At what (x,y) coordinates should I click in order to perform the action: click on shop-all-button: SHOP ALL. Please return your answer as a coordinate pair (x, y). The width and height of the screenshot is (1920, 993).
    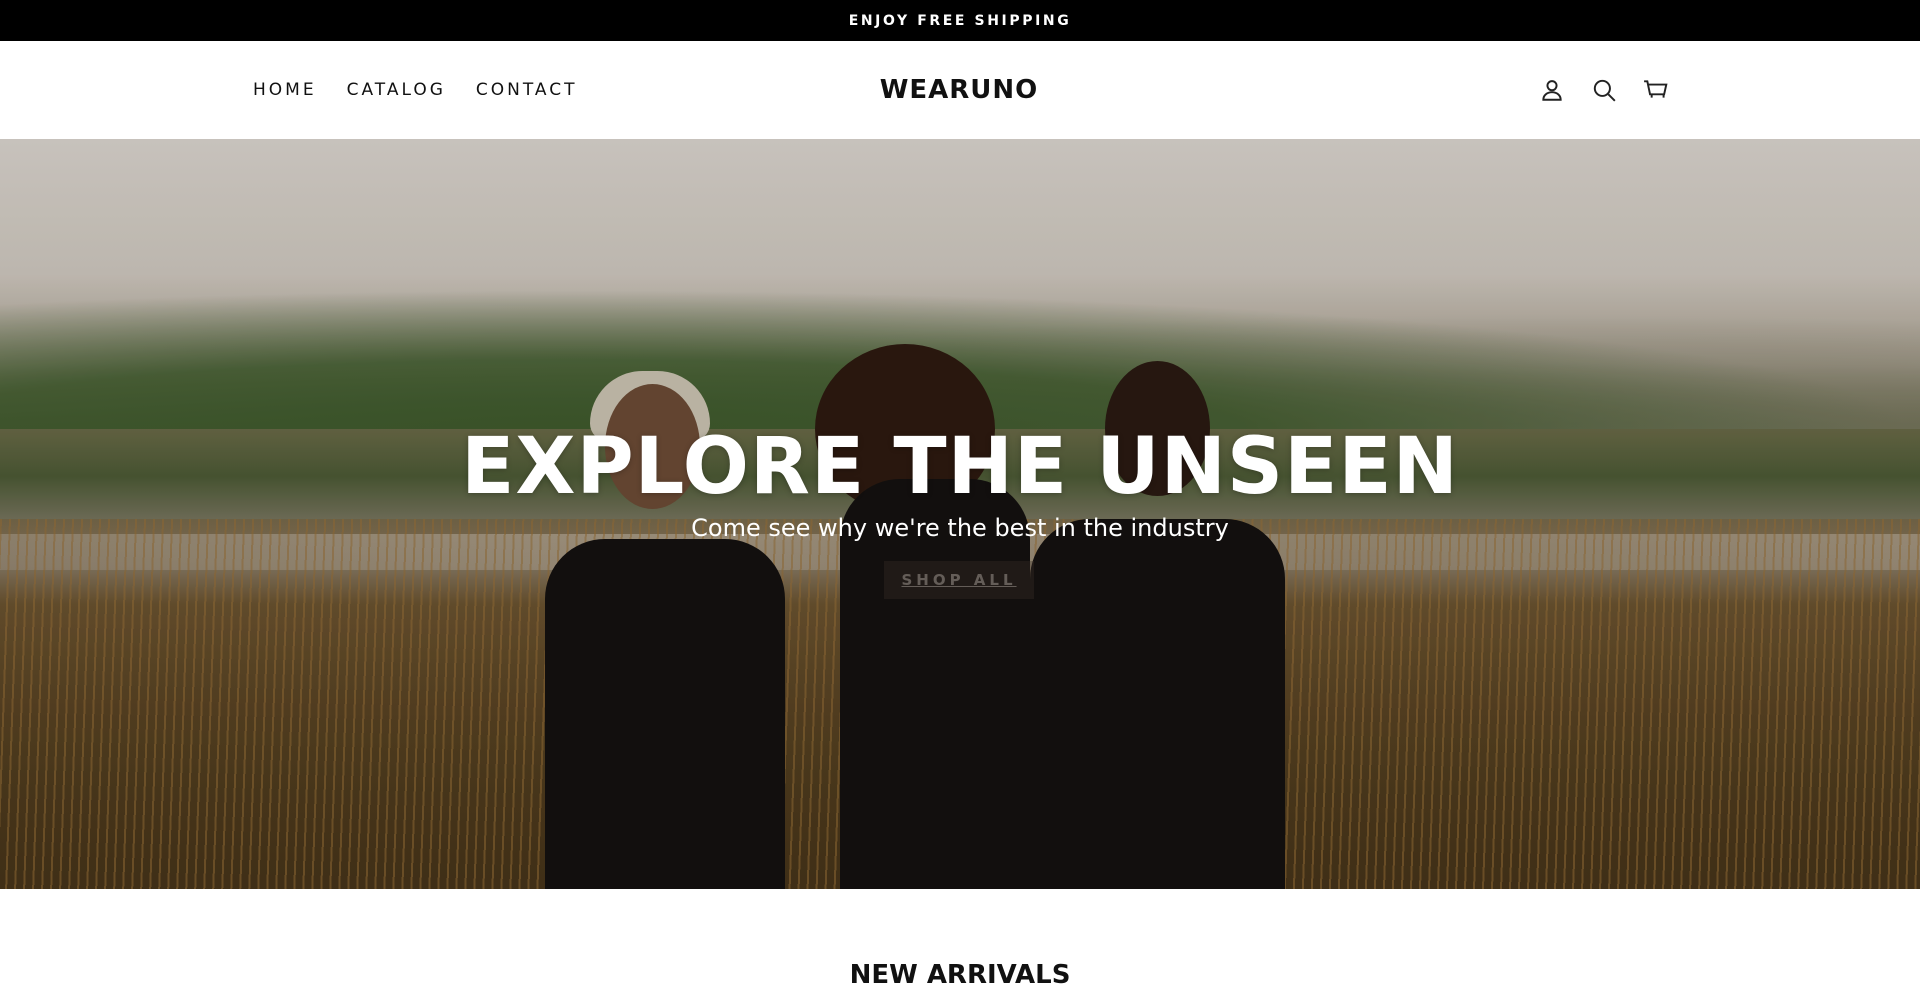
    Looking at the image, I should click on (959, 580).